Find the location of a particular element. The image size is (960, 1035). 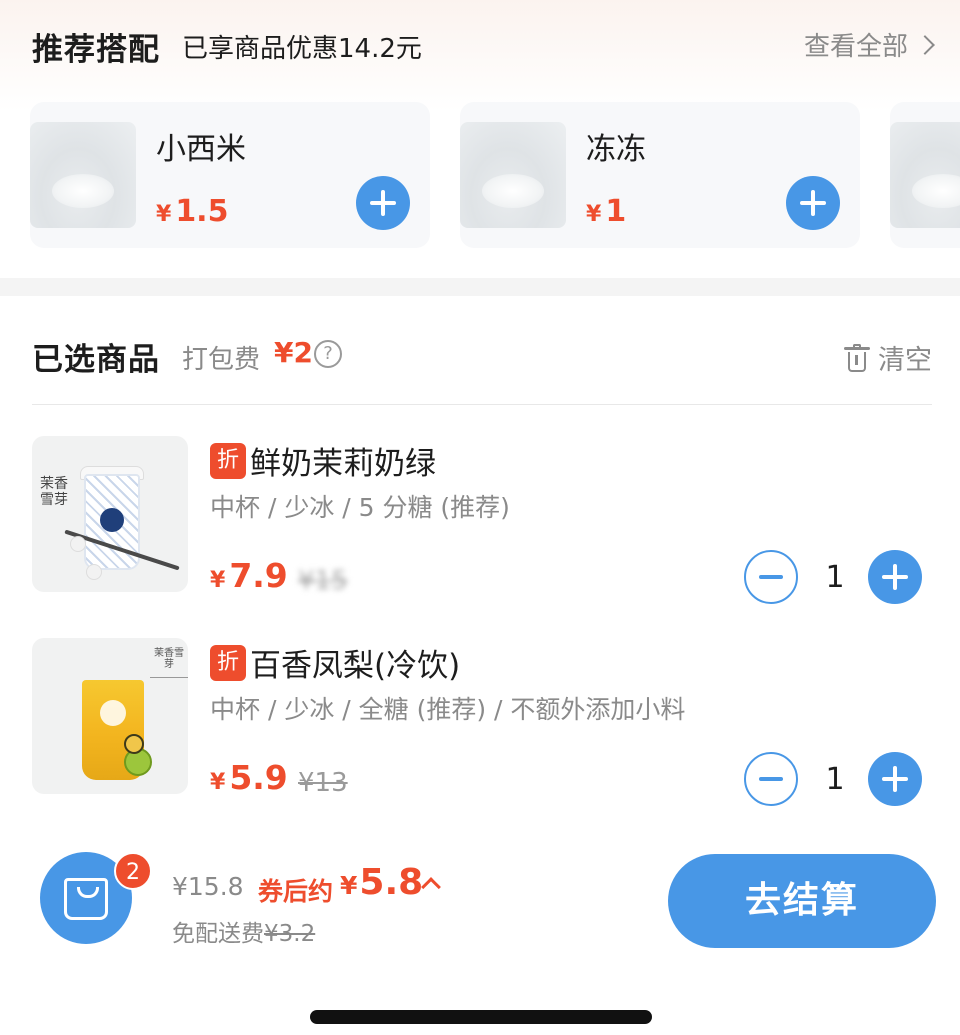

recommend-item-name: 冻冻 is located at coordinates (616, 149).